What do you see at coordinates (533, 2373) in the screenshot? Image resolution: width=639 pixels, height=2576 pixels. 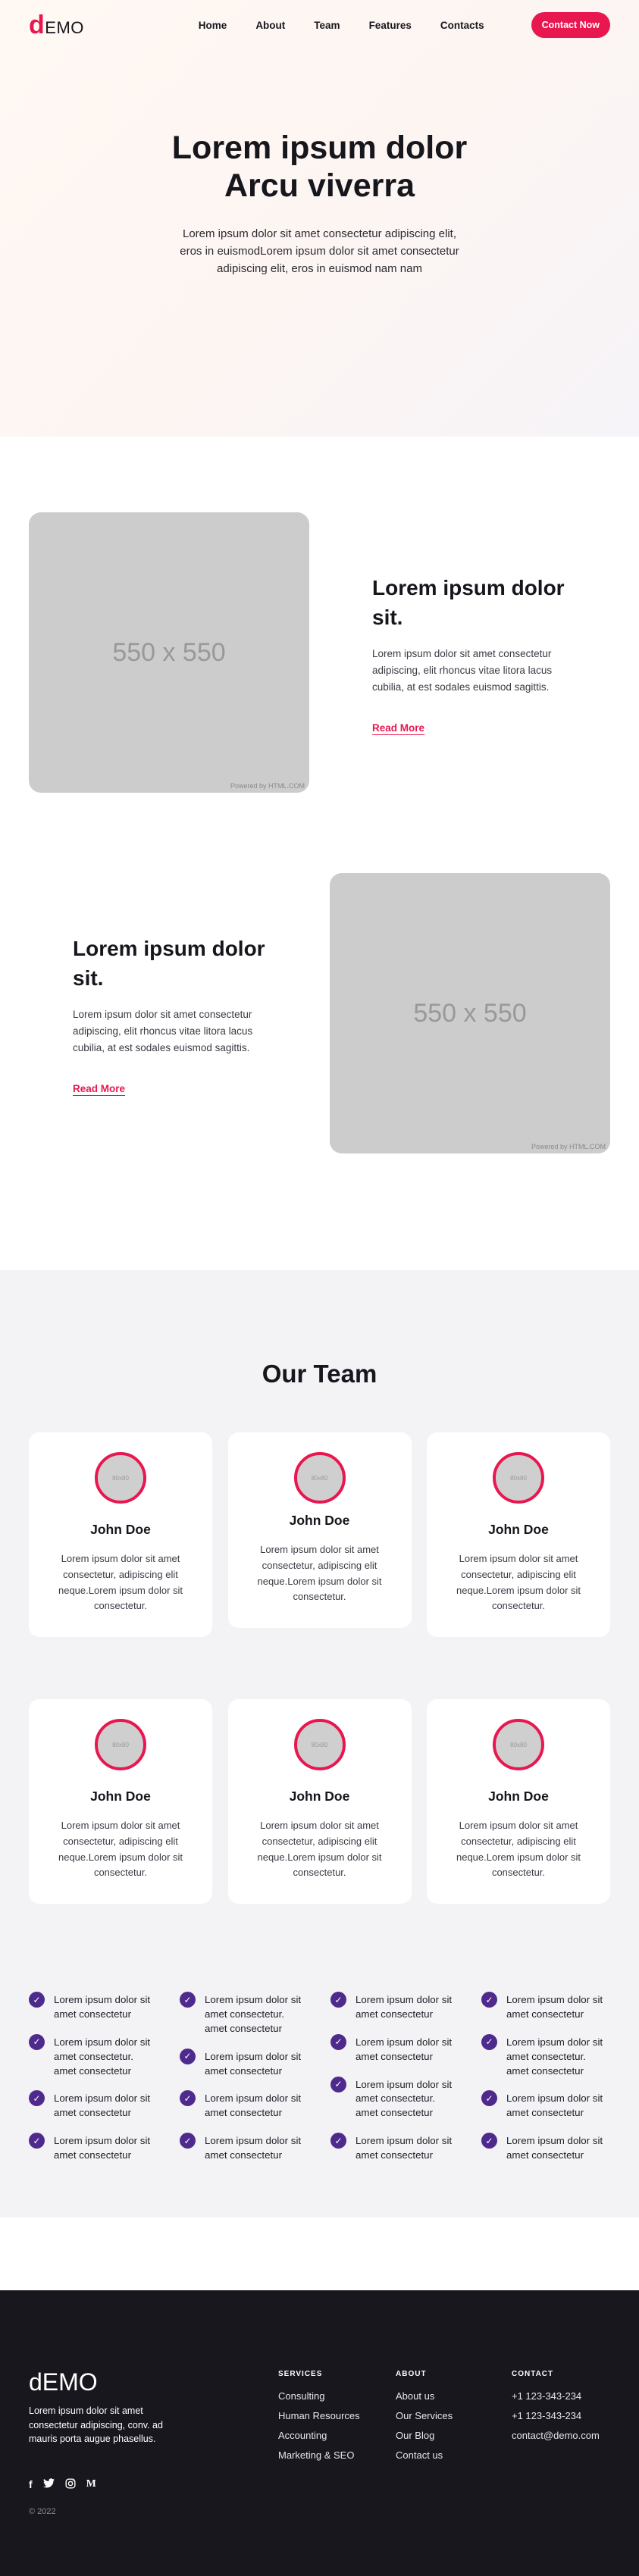 I see `footer-col-title: CONTACT` at bounding box center [533, 2373].